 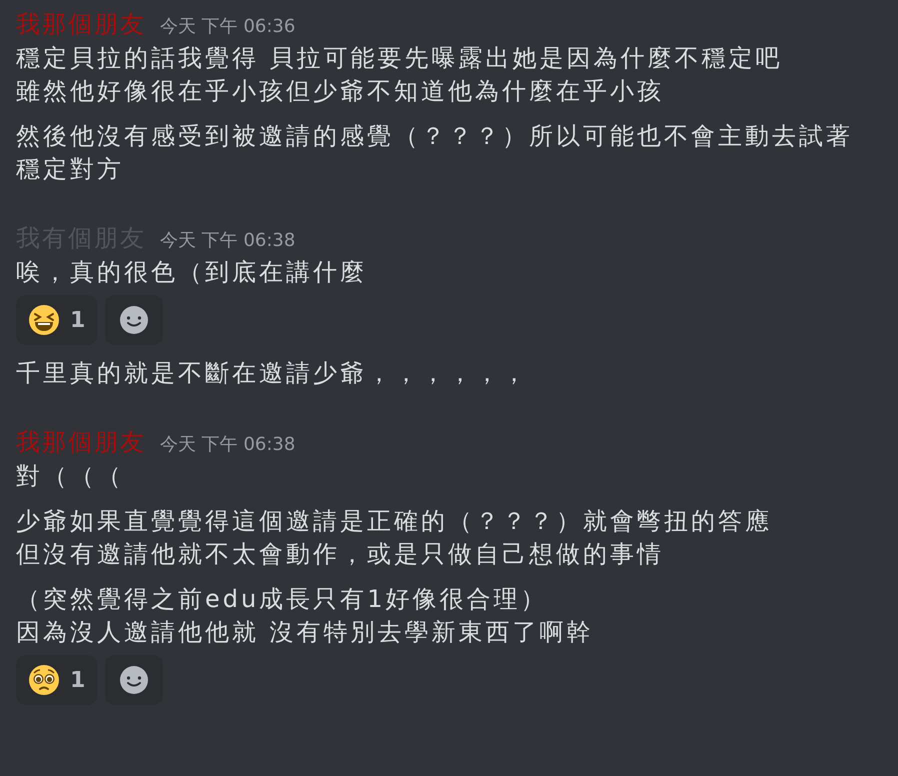 I want to click on message-text: 對（（（, so click(x=70, y=476).